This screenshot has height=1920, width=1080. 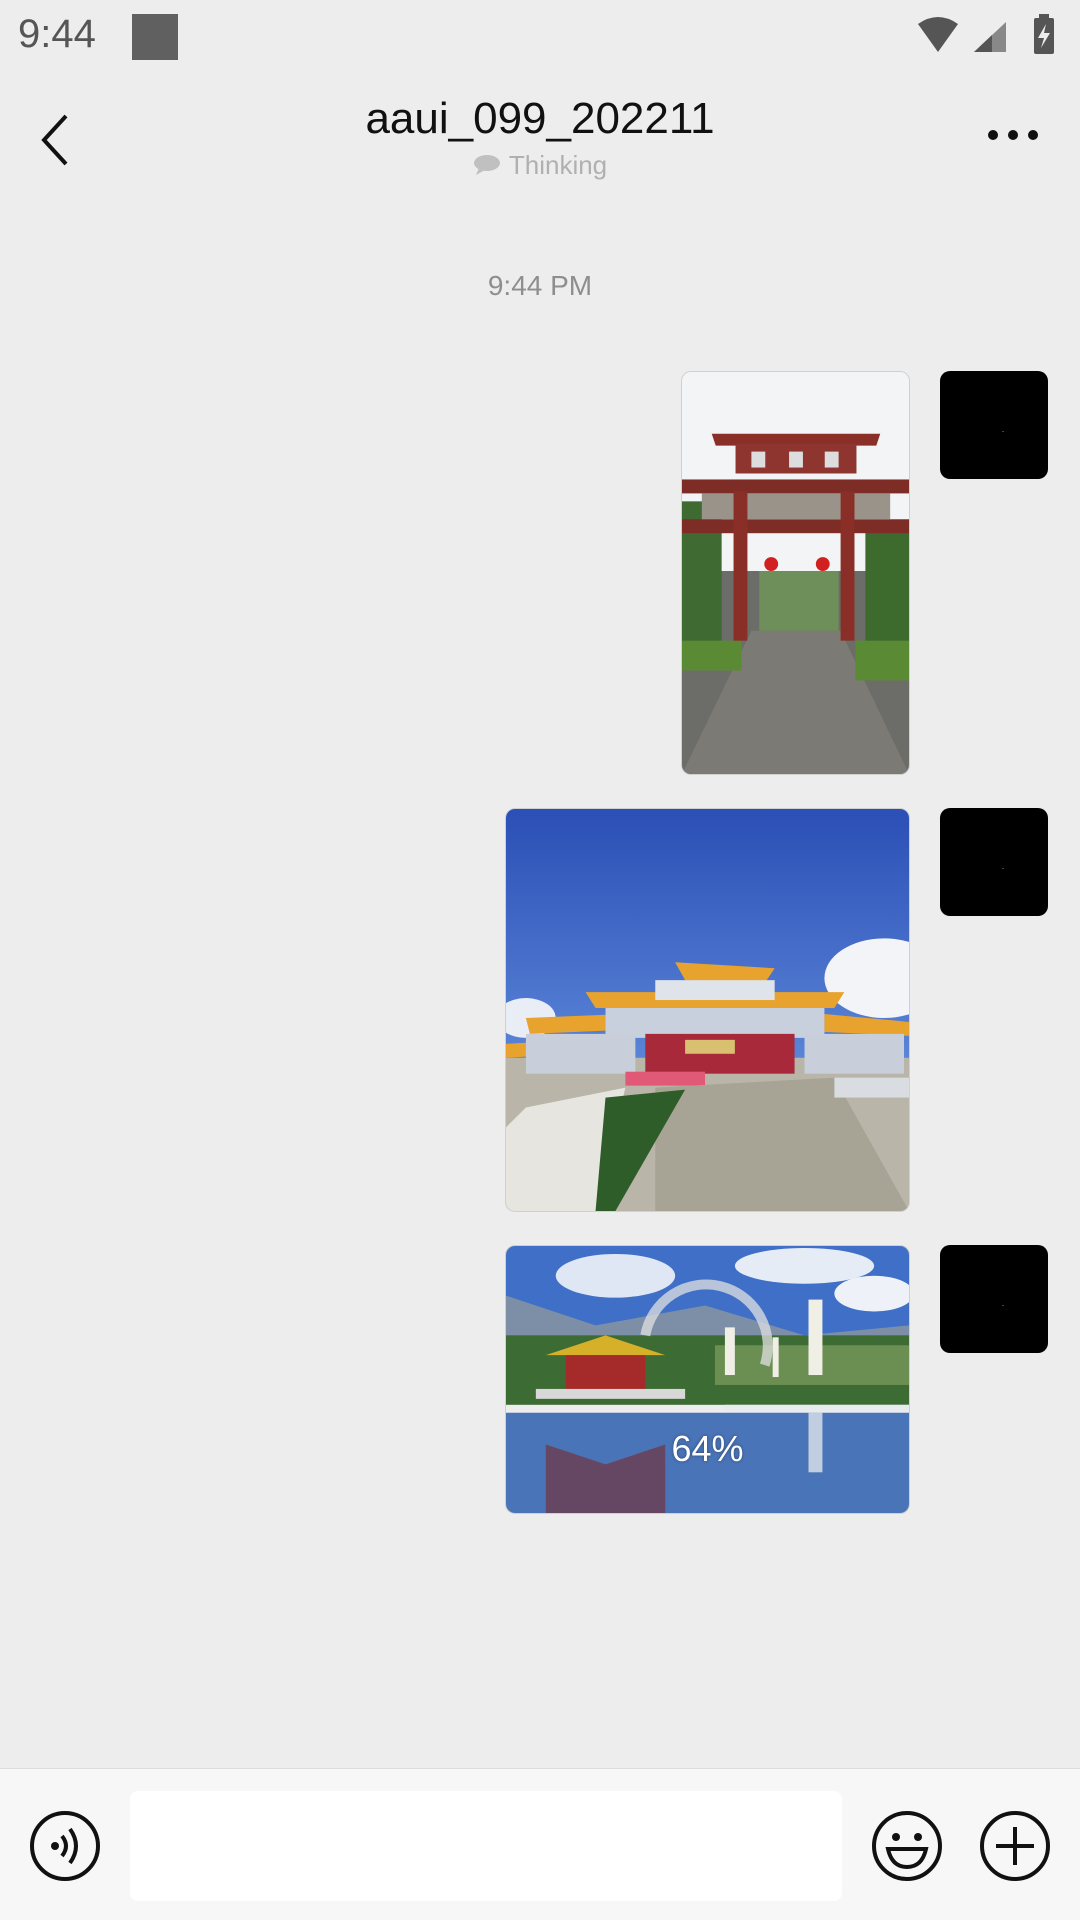 What do you see at coordinates (155, 37) in the screenshot?
I see `notification-icon` at bounding box center [155, 37].